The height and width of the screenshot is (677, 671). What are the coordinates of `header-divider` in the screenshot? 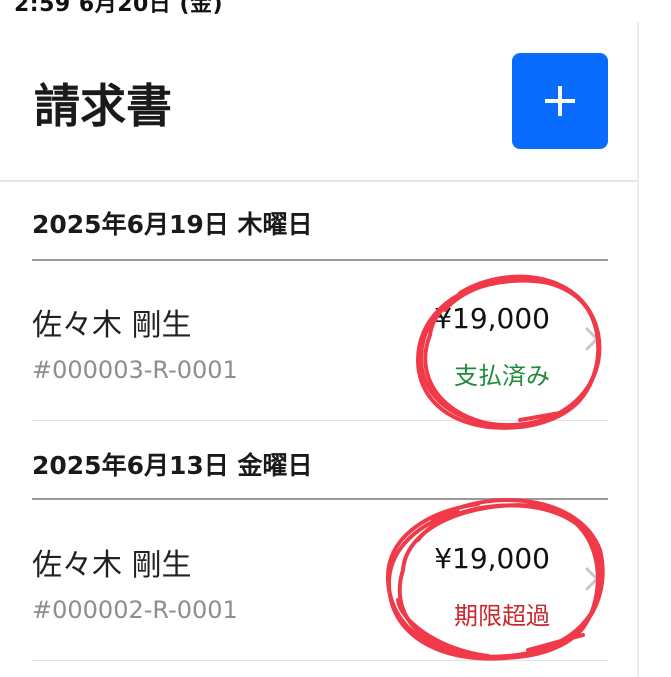 It's located at (318, 181).